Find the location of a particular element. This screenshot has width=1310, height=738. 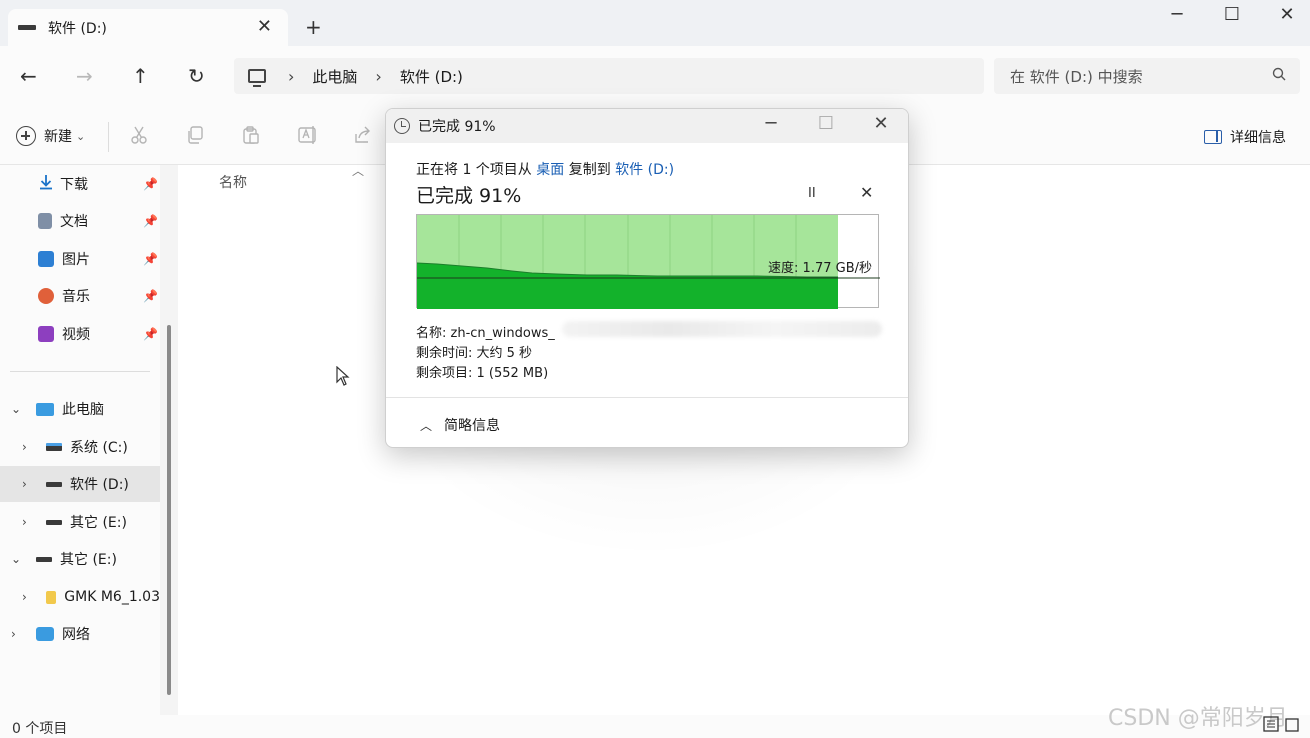

address-row: ← → ↑ ↻ › 此电脑 › 软件 (D:) 在 软件 (D:) 中搜索 is located at coordinates (655, 77).